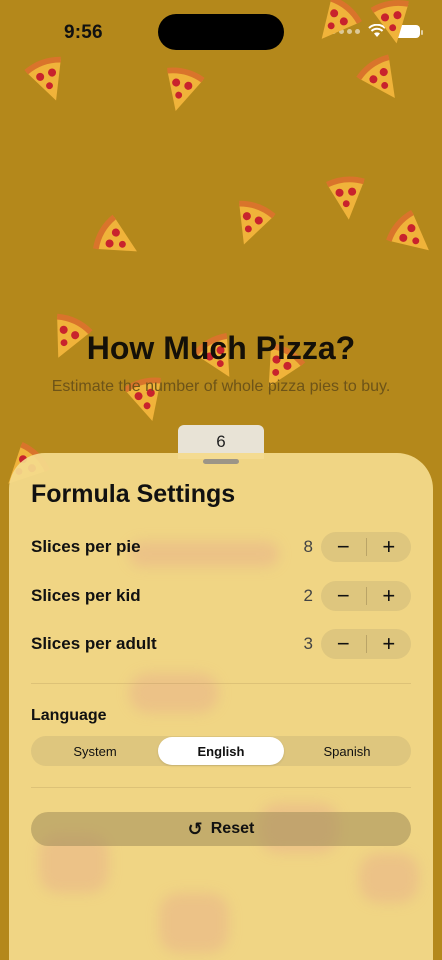  I want to click on slices-per-pie-stepper: − +, so click(366, 547).